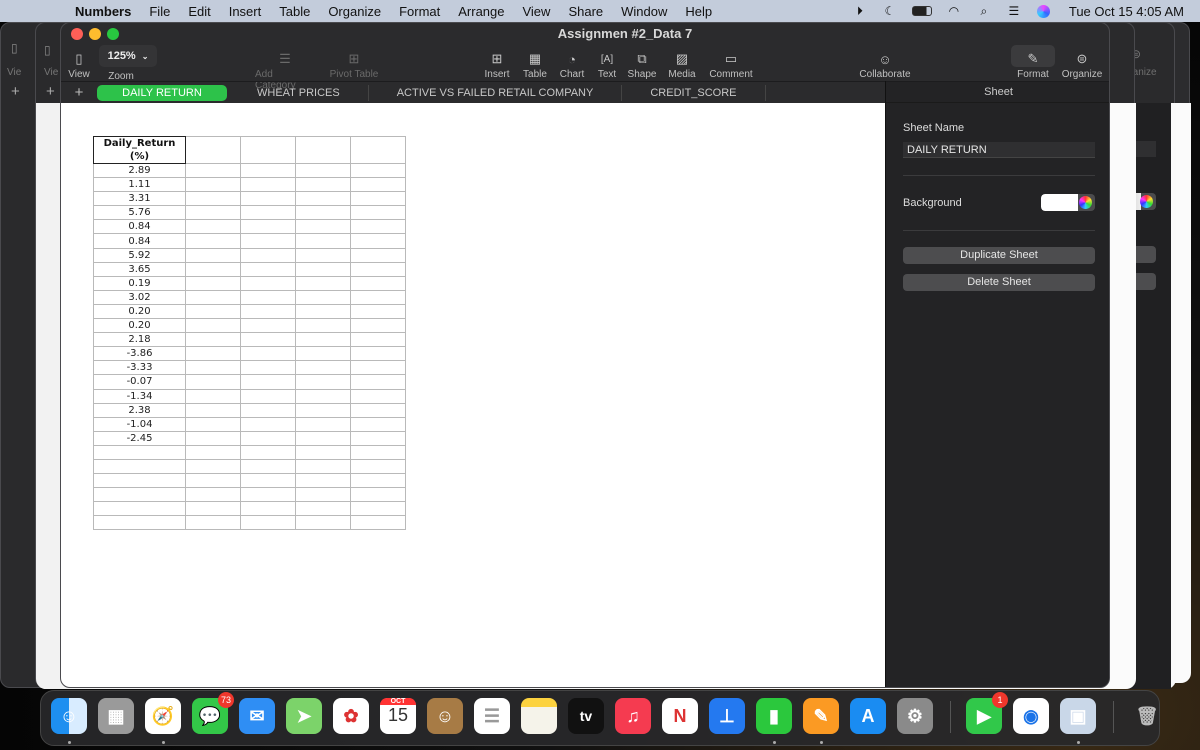 This screenshot has height=750, width=1200. What do you see at coordinates (139, 297) in the screenshot?
I see `table-cell: 3.02` at bounding box center [139, 297].